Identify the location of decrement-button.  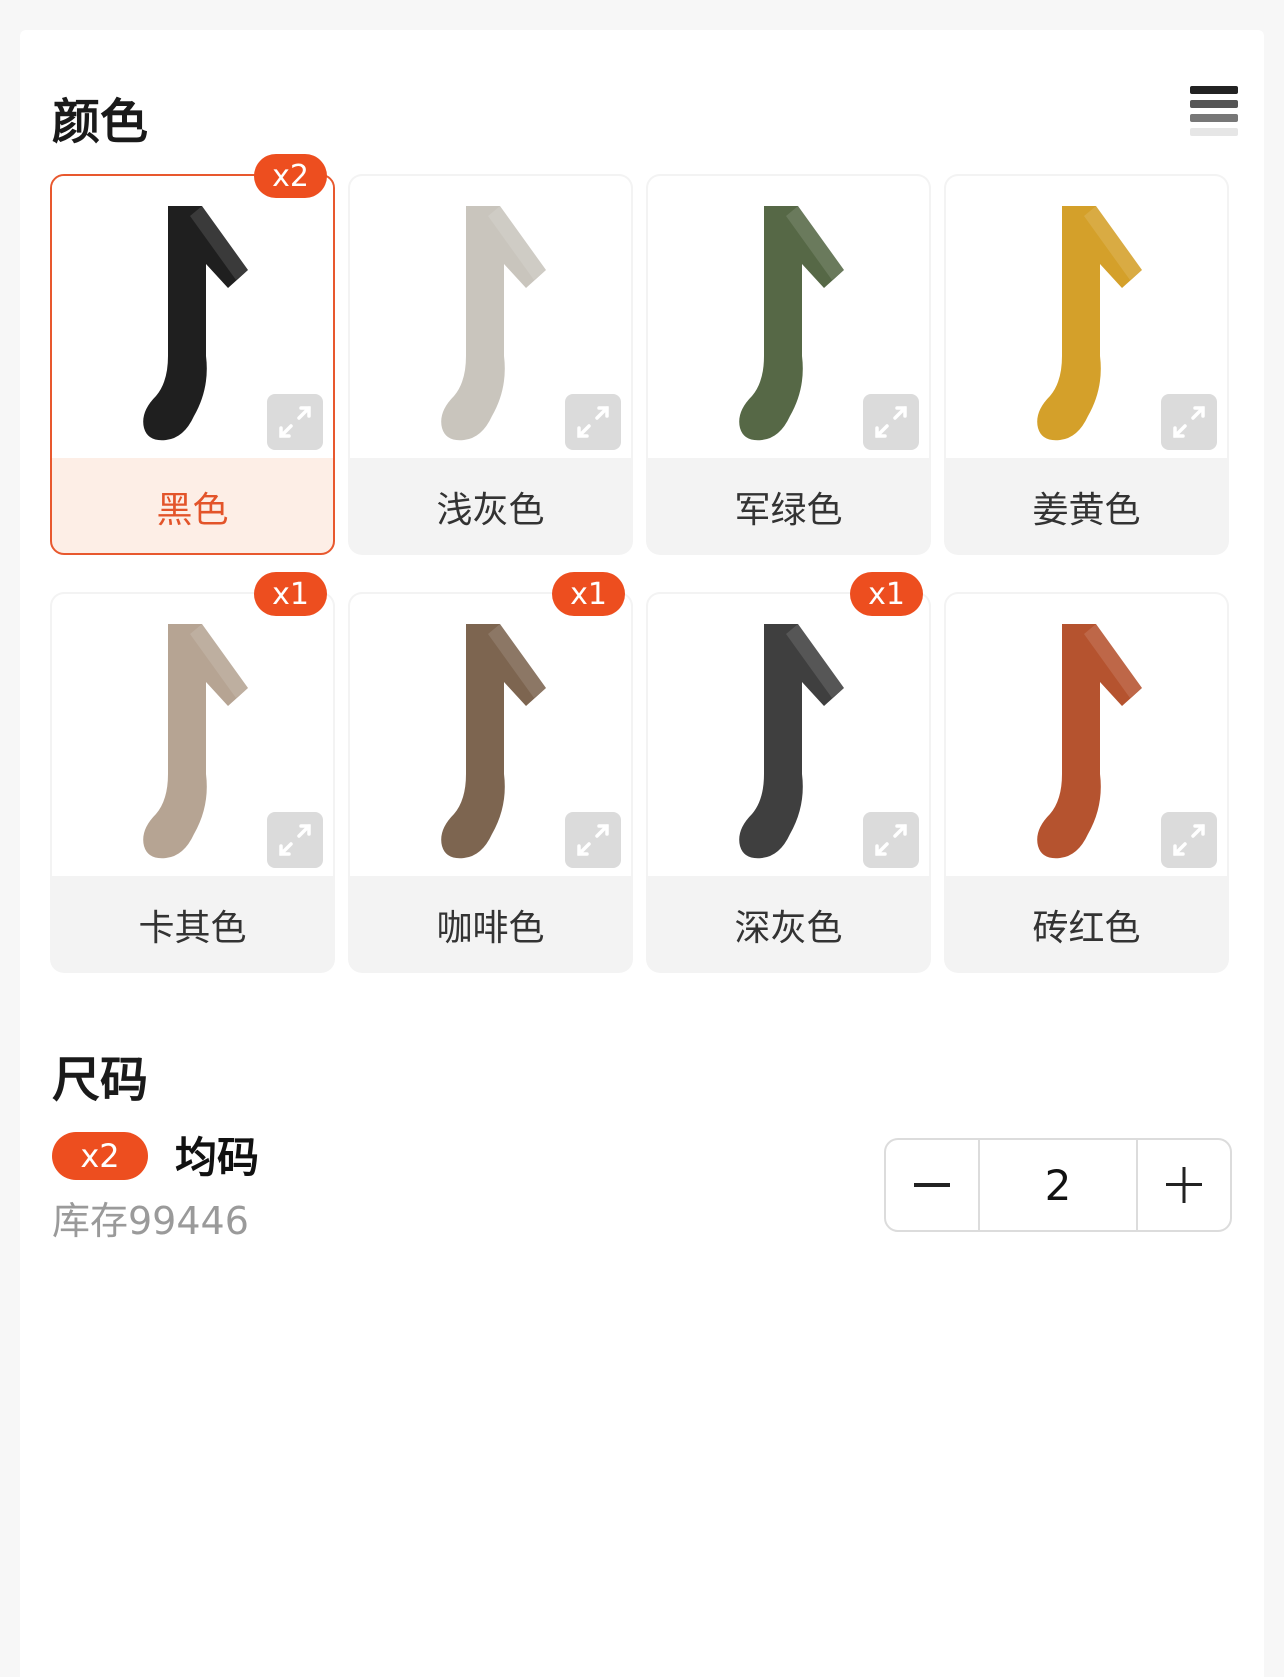
(932, 1185).